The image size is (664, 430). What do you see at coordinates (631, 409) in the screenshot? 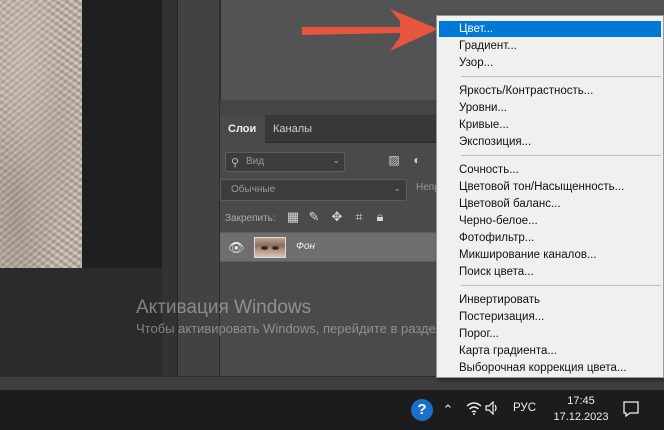
I see `notification-center-icon` at bounding box center [631, 409].